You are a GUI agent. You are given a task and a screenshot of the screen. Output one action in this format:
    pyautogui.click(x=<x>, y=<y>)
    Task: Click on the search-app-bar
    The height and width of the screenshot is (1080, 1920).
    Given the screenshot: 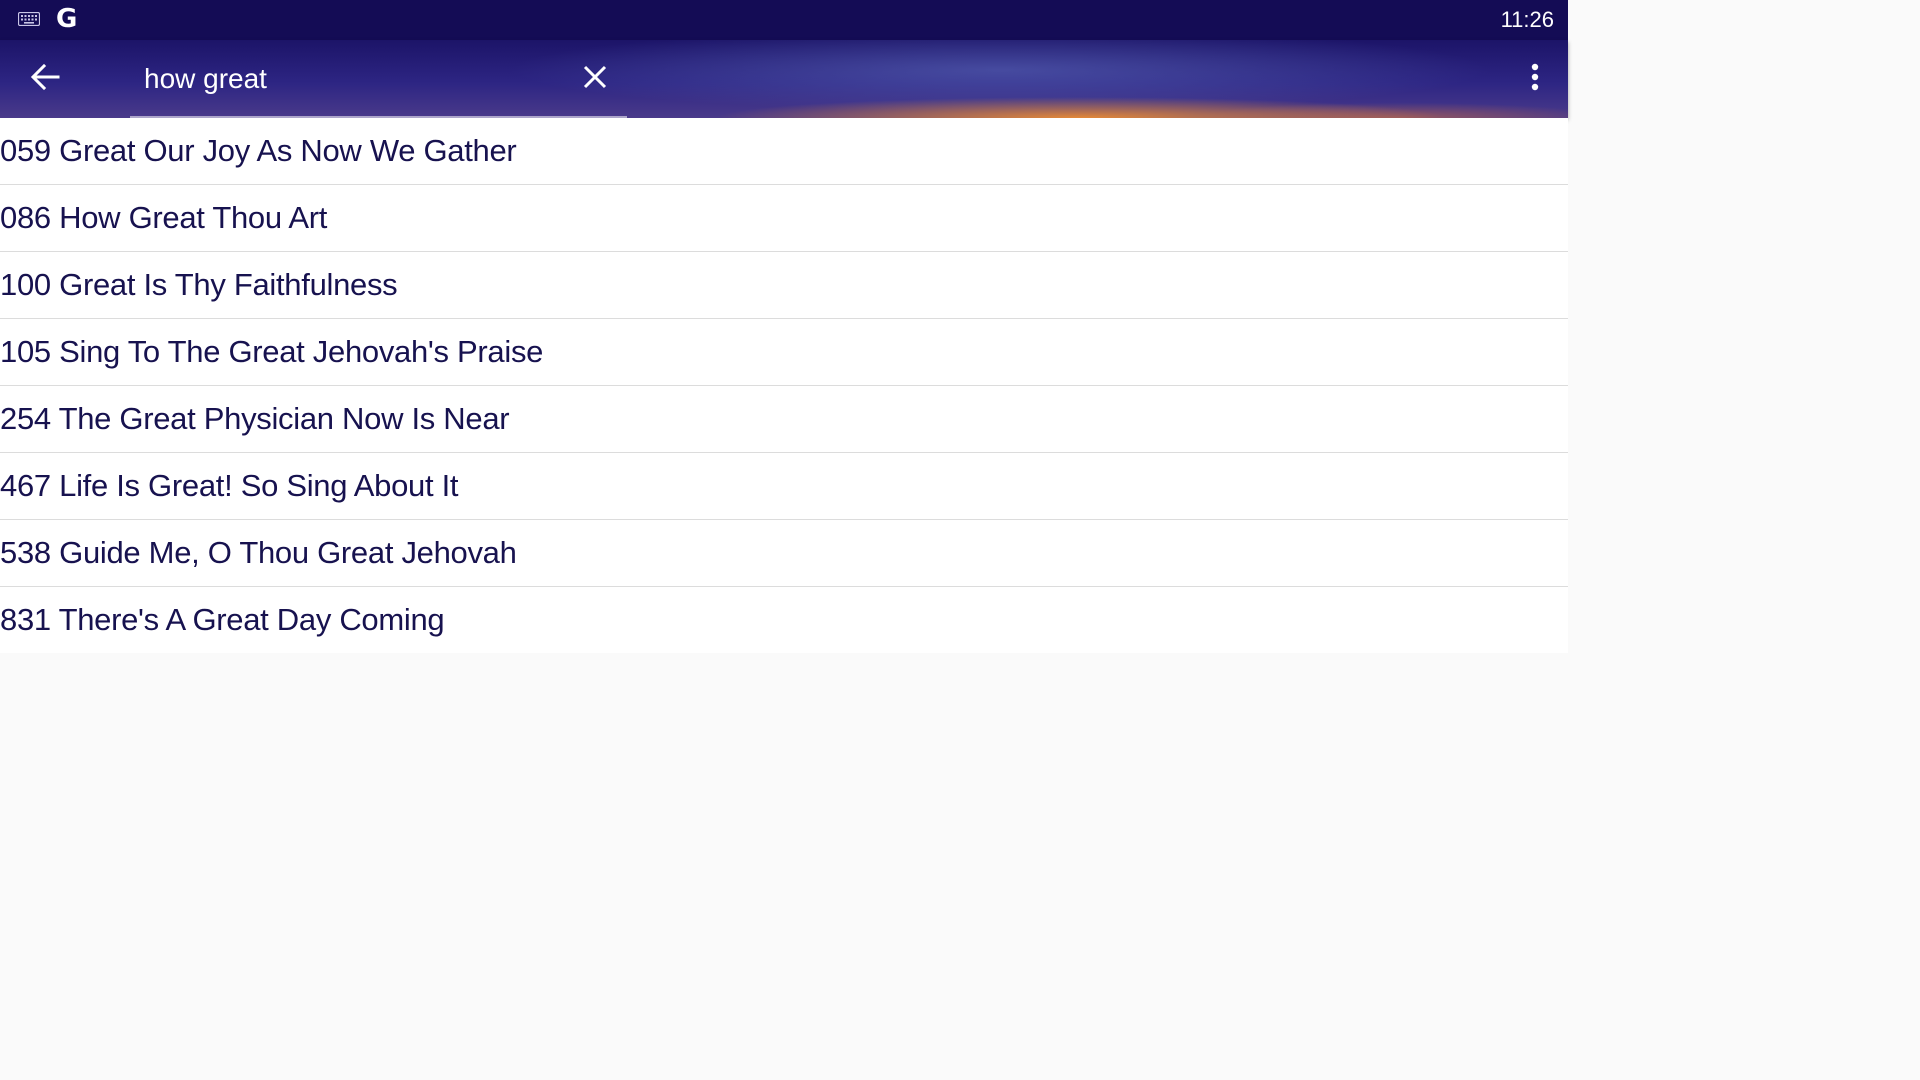 What is the action you would take?
    pyautogui.click(x=784, y=79)
    